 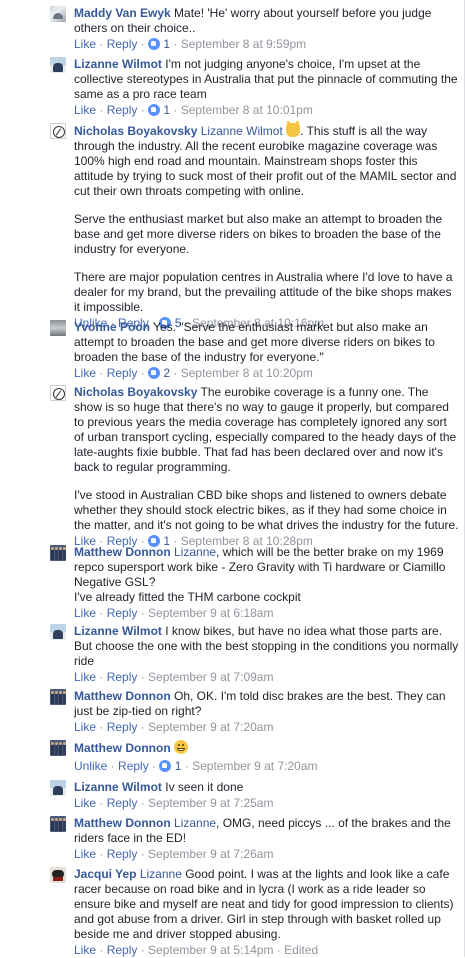 I want to click on comment-actions: Like · Reply · September 9 at 7:20am, so click(x=174, y=727).